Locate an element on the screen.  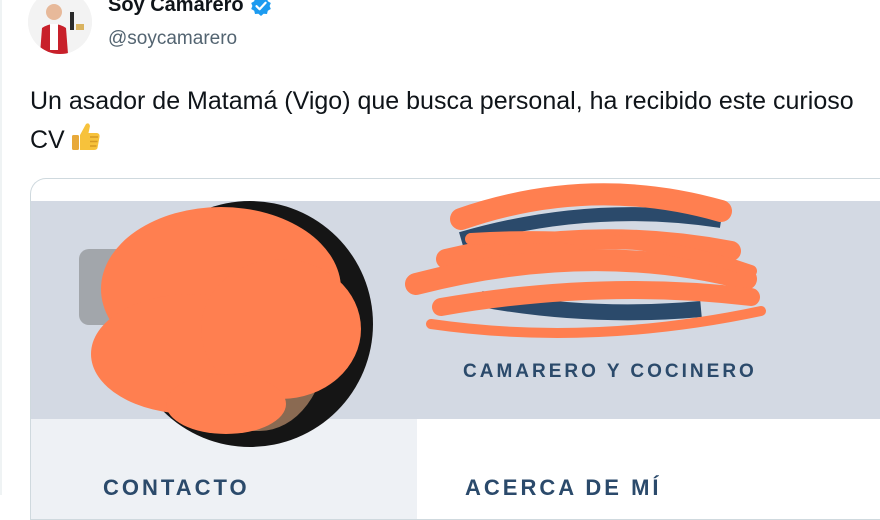
verified-badge-icon is located at coordinates (260, 8).